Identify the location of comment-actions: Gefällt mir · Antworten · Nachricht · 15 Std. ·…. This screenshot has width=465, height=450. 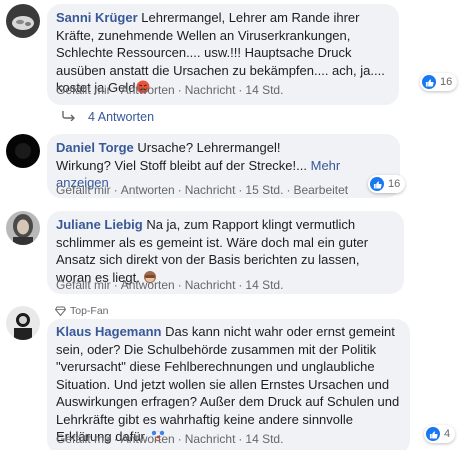
(202, 190).